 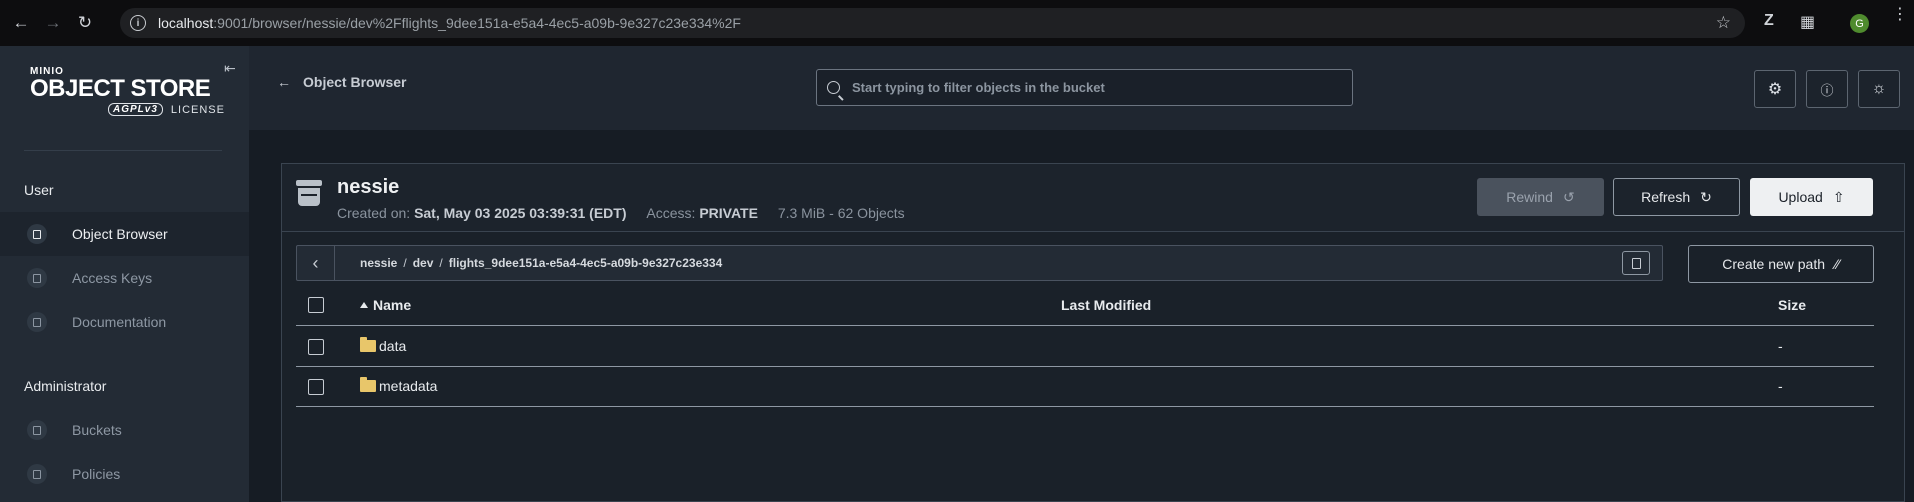 I want to click on bucket-icon, so click(x=309, y=194).